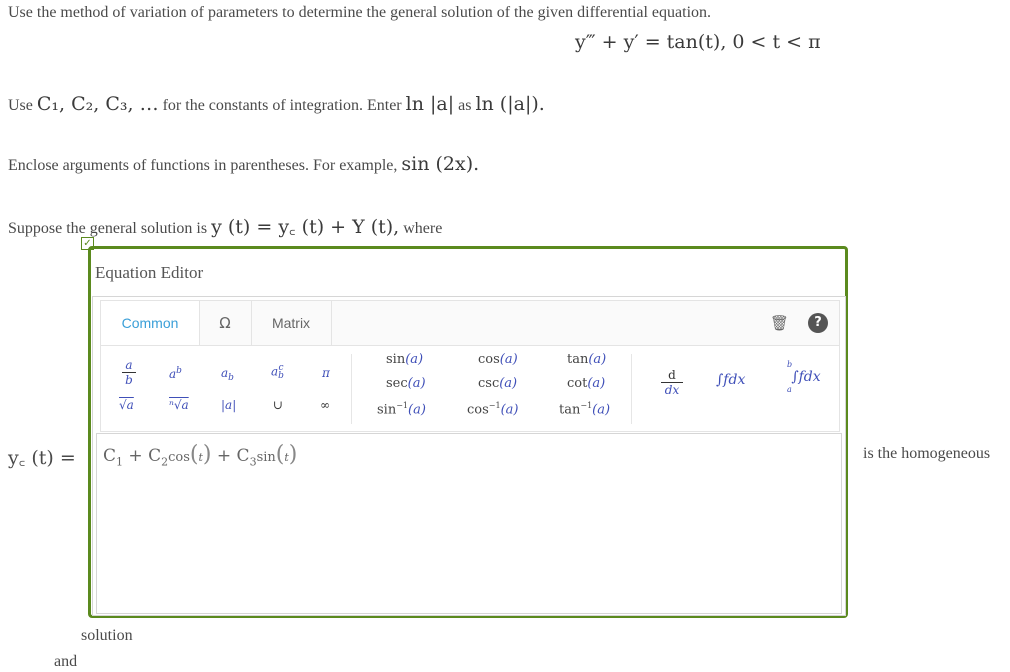 The height and width of the screenshot is (672, 1010). What do you see at coordinates (277, 372) in the screenshot?
I see `subsup-button: acb` at bounding box center [277, 372].